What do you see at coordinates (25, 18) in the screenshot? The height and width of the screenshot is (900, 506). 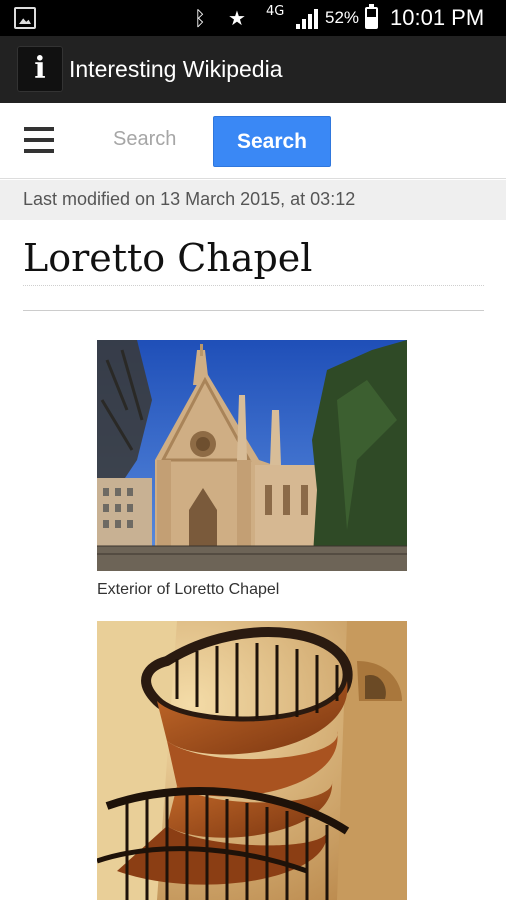 I see `image-icon` at bounding box center [25, 18].